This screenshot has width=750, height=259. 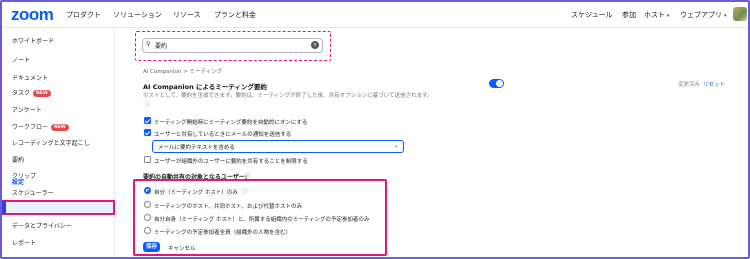 I want to click on breadcrumb: AI Companion > ミーティング, so click(x=183, y=72).